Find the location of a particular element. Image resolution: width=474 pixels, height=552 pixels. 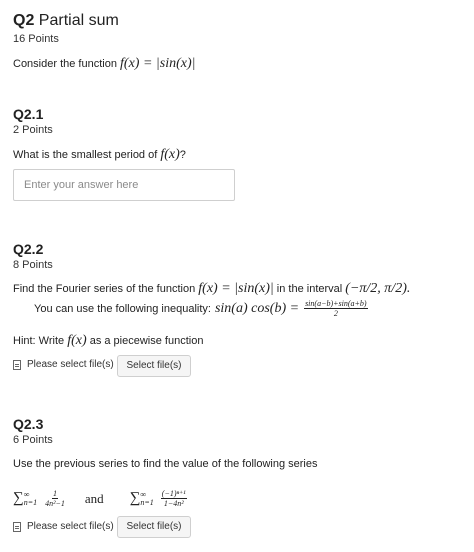

sum2-limits: ∞ n=1 is located at coordinates (146, 499).